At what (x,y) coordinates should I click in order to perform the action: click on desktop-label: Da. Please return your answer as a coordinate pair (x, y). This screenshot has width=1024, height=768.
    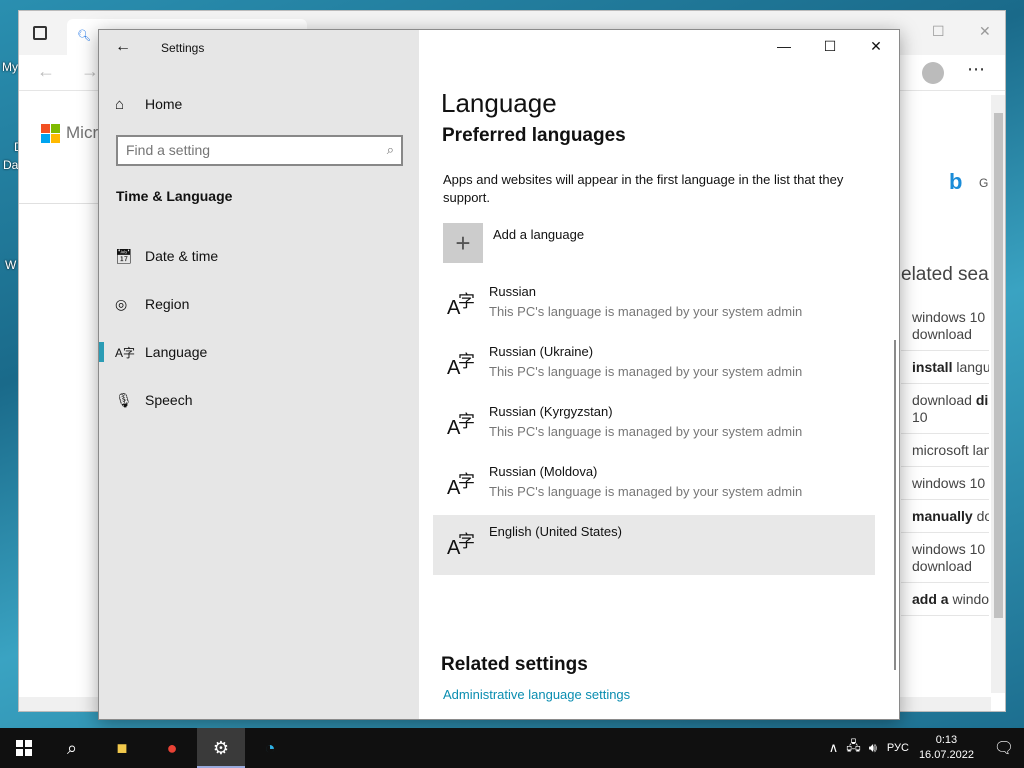
    Looking at the image, I should click on (10, 165).